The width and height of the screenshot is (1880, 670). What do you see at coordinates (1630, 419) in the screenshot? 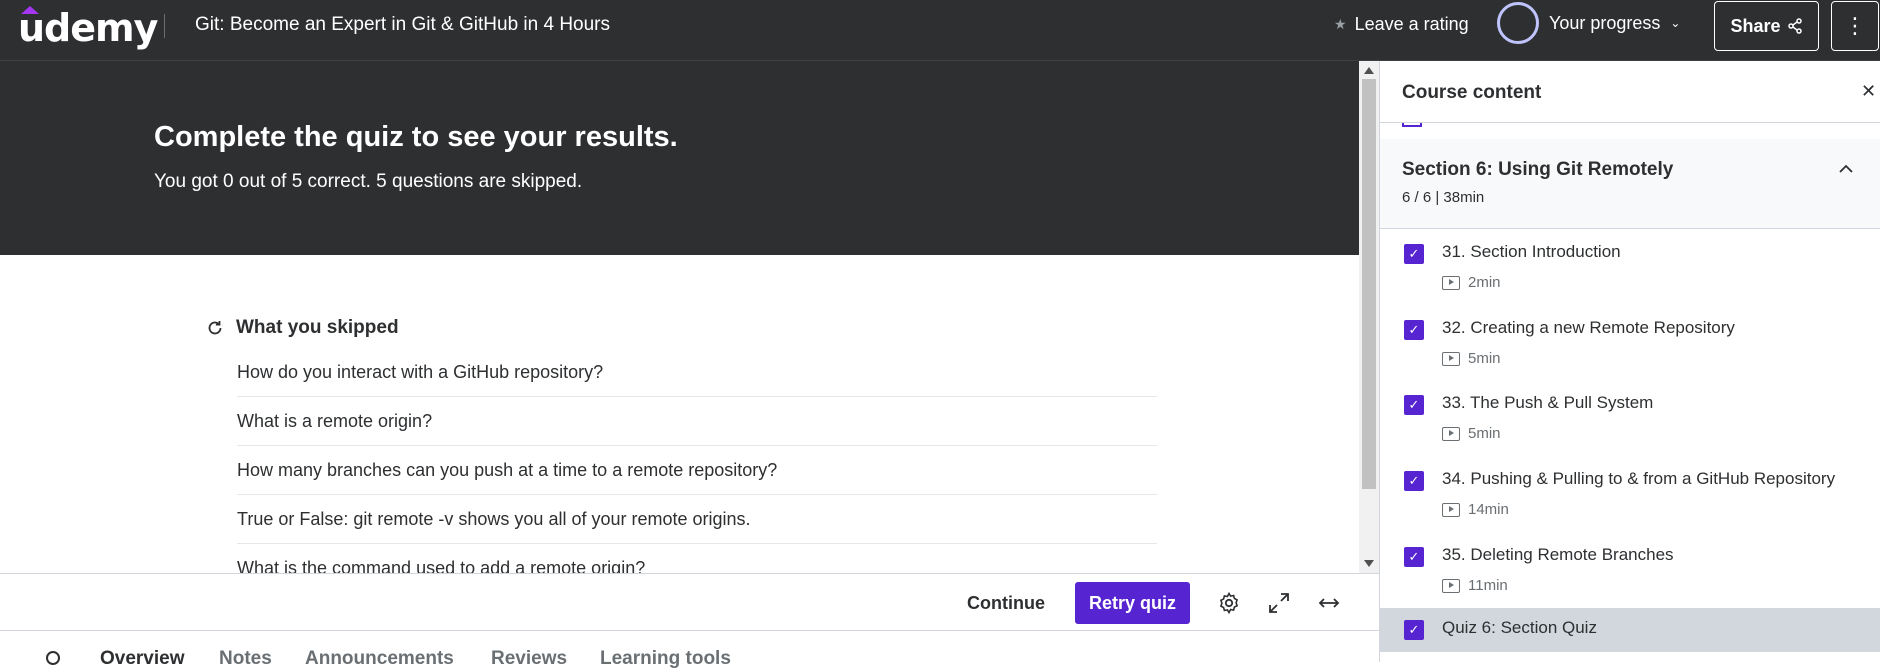
I see `lecture-item: ✓ 33. The Push & Pull System 5min` at bounding box center [1630, 419].